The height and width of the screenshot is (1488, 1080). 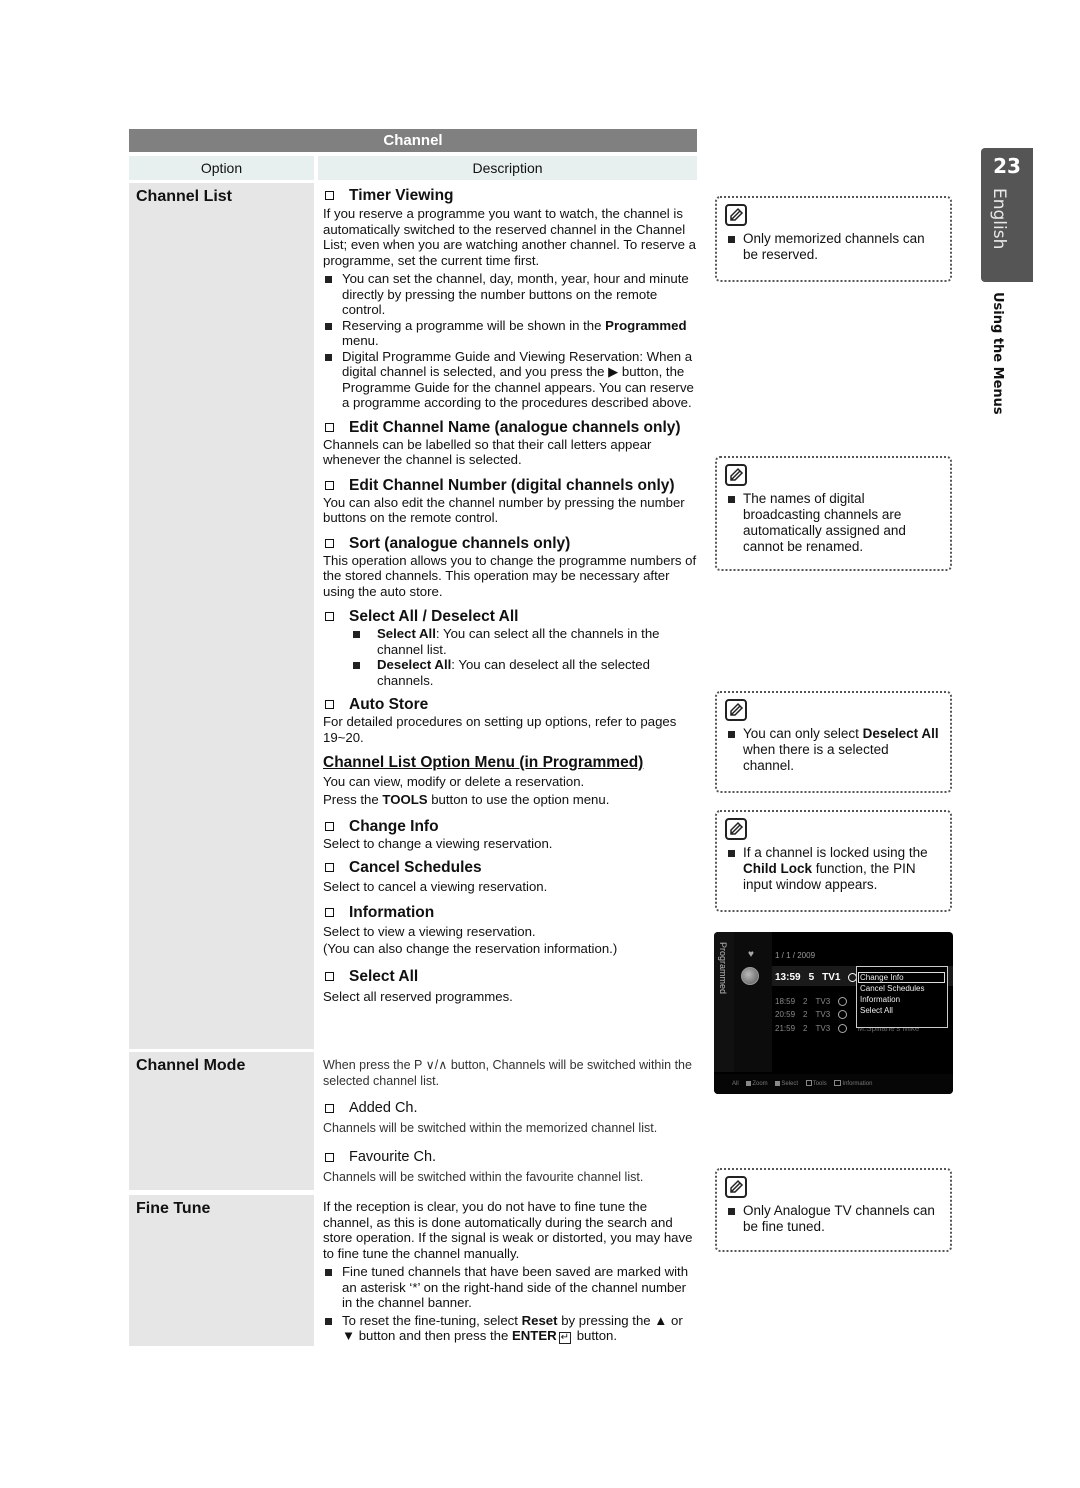 I want to click on tv-menu-item-select-all: Select All, so click(x=902, y=1010).